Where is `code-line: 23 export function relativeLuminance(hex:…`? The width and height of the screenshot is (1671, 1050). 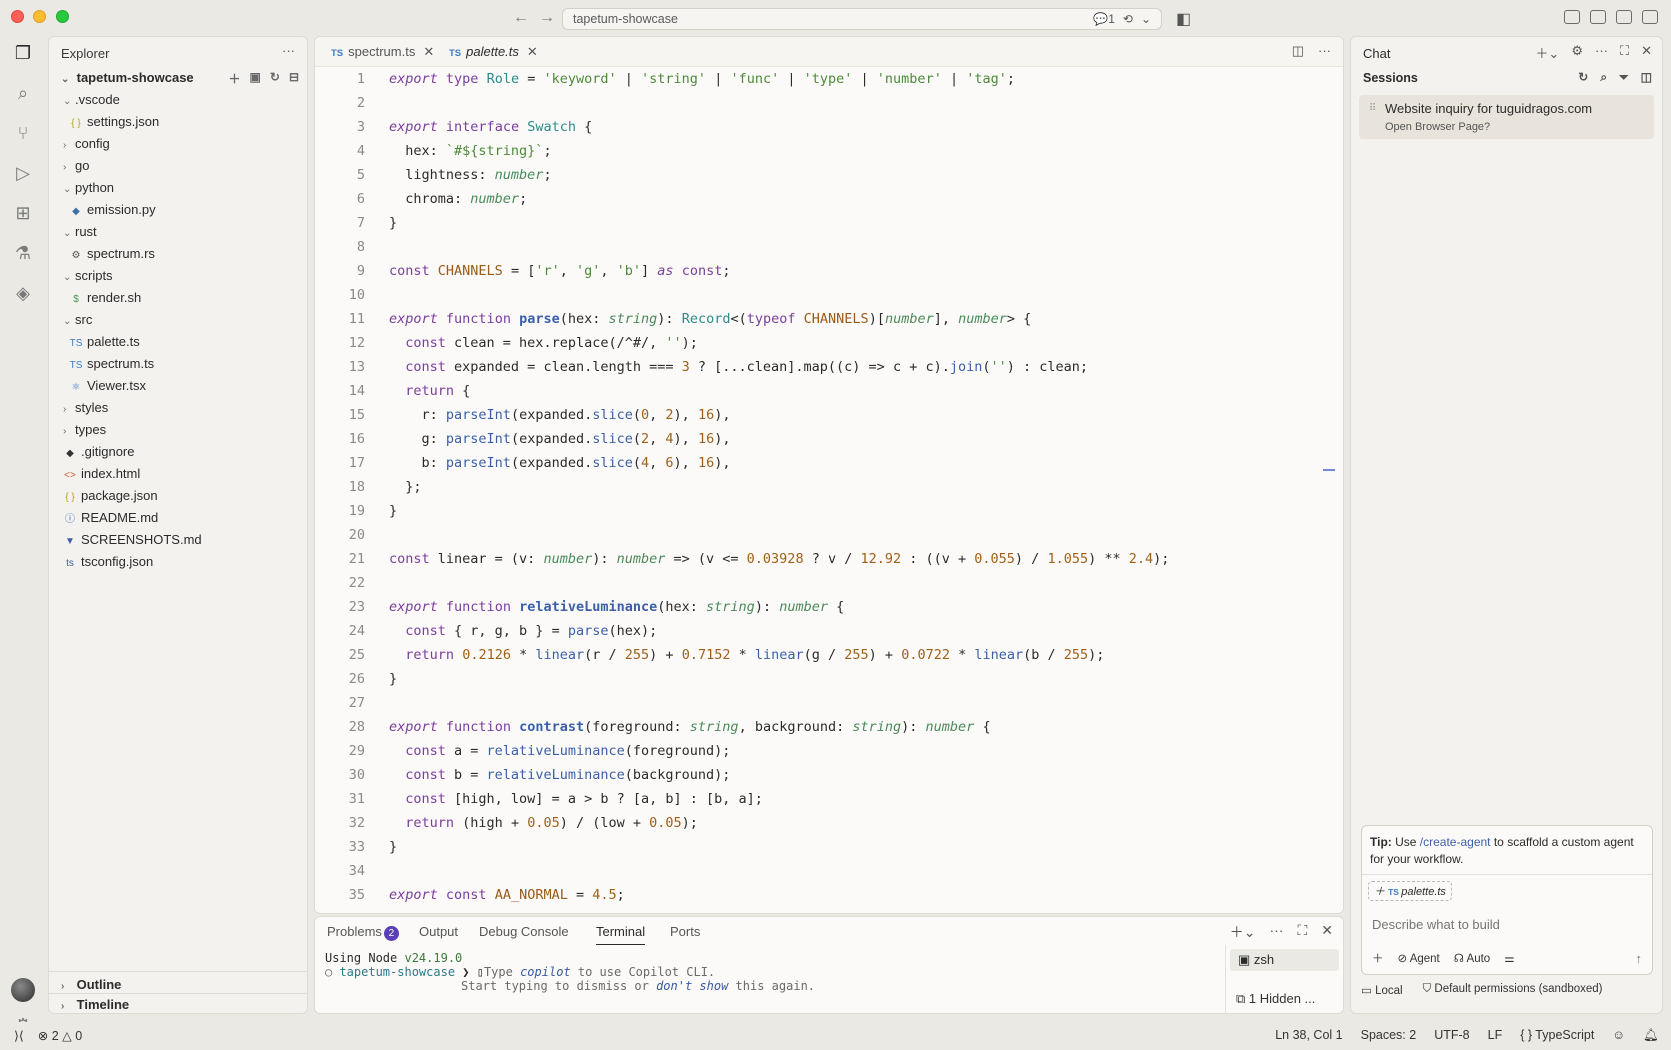 code-line: 23 export function relativeLuminance(hex:… is located at coordinates (829, 607).